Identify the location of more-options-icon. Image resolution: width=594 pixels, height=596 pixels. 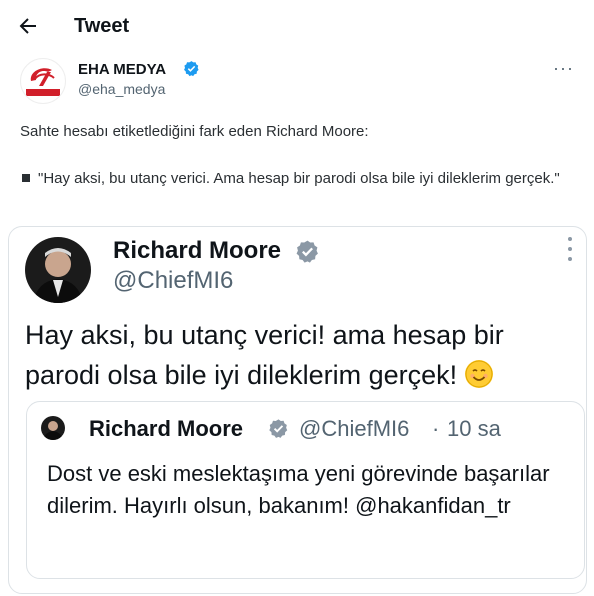
(571, 252).